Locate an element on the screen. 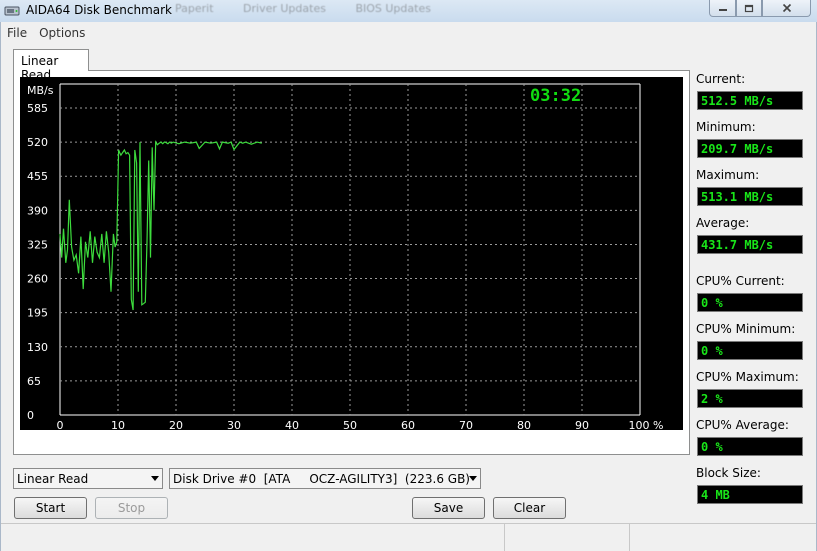 This screenshot has width=817, height=551. y-tick-label: 65 is located at coordinates (34, 381).